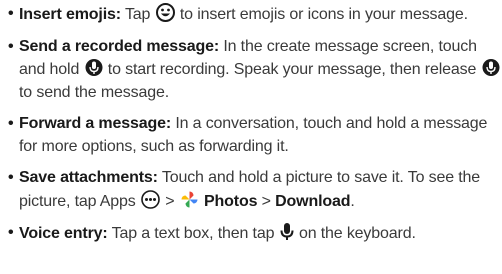  I want to click on item-text: on the keyboard., so click(355, 233).